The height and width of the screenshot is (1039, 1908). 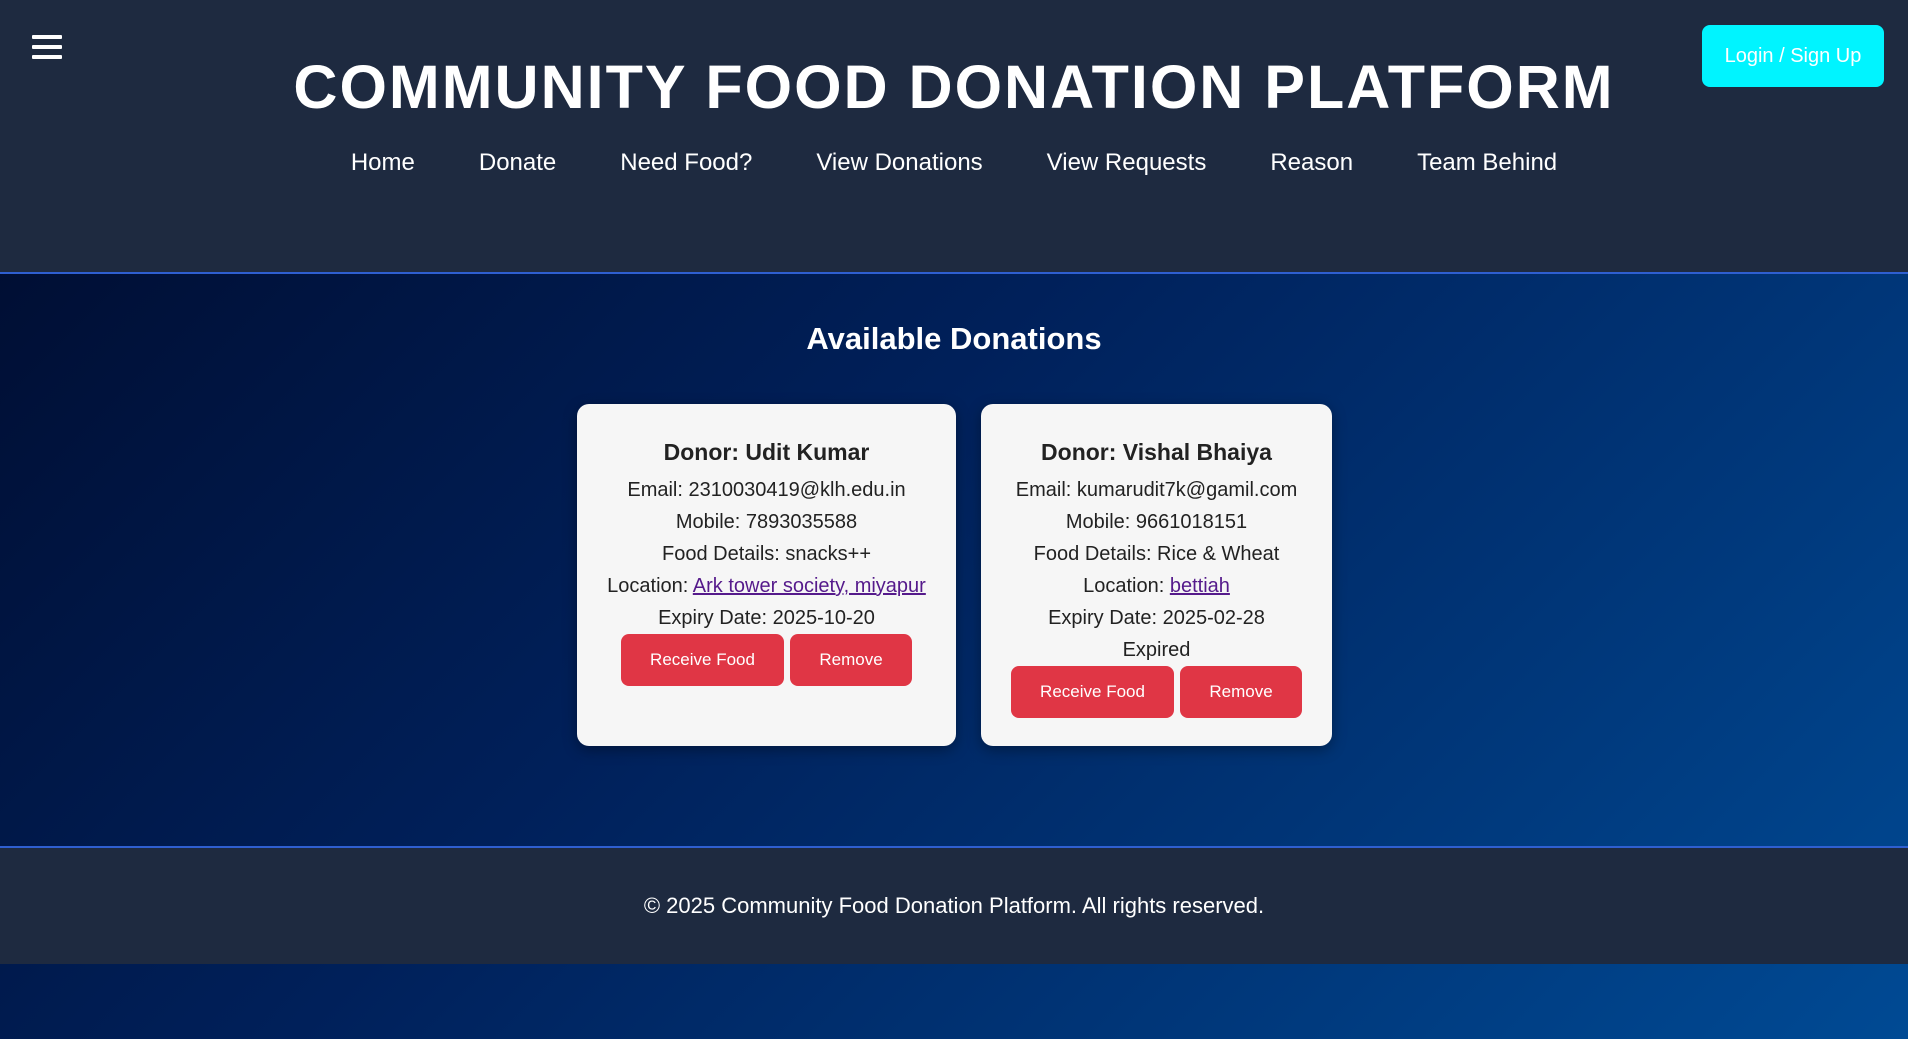 What do you see at coordinates (766, 452) in the screenshot?
I see `donor-name: Donor: Udit Kumar` at bounding box center [766, 452].